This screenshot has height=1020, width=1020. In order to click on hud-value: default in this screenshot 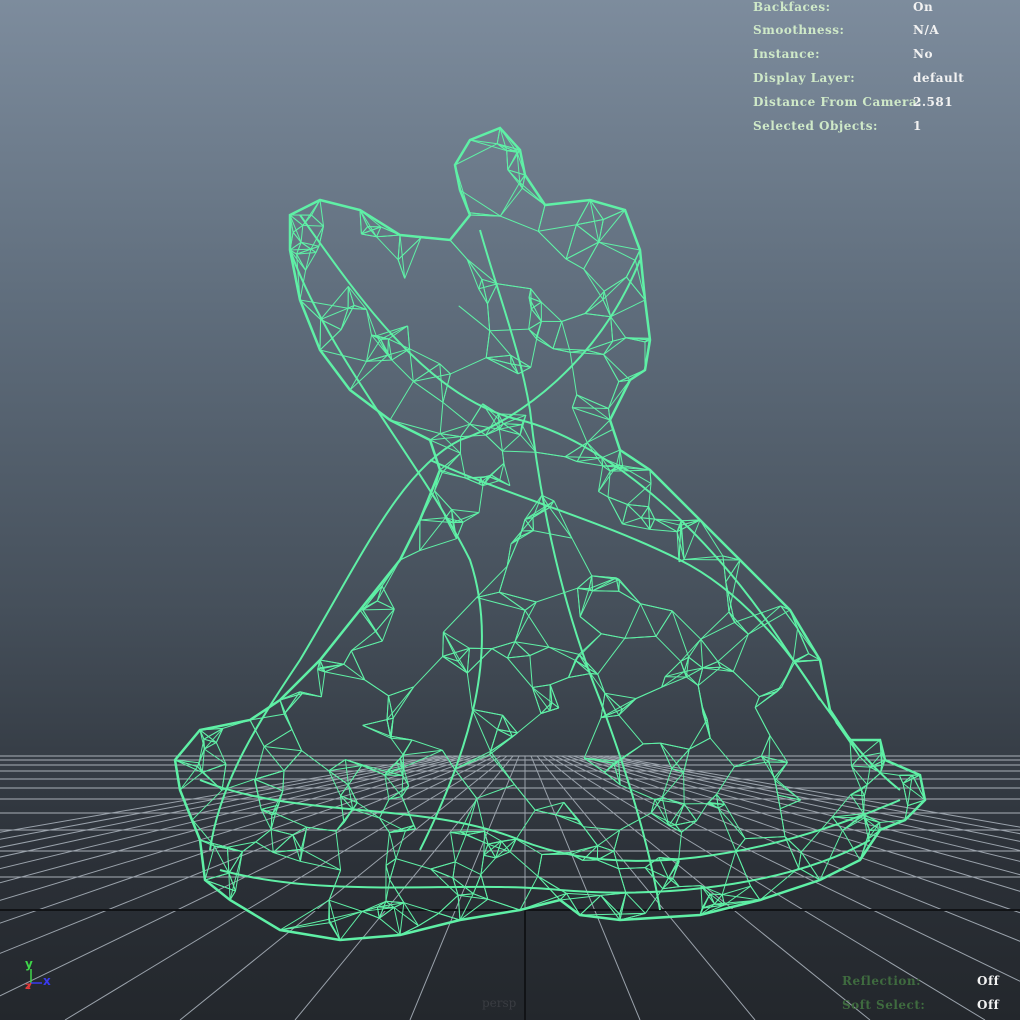, I will do `click(939, 78)`.